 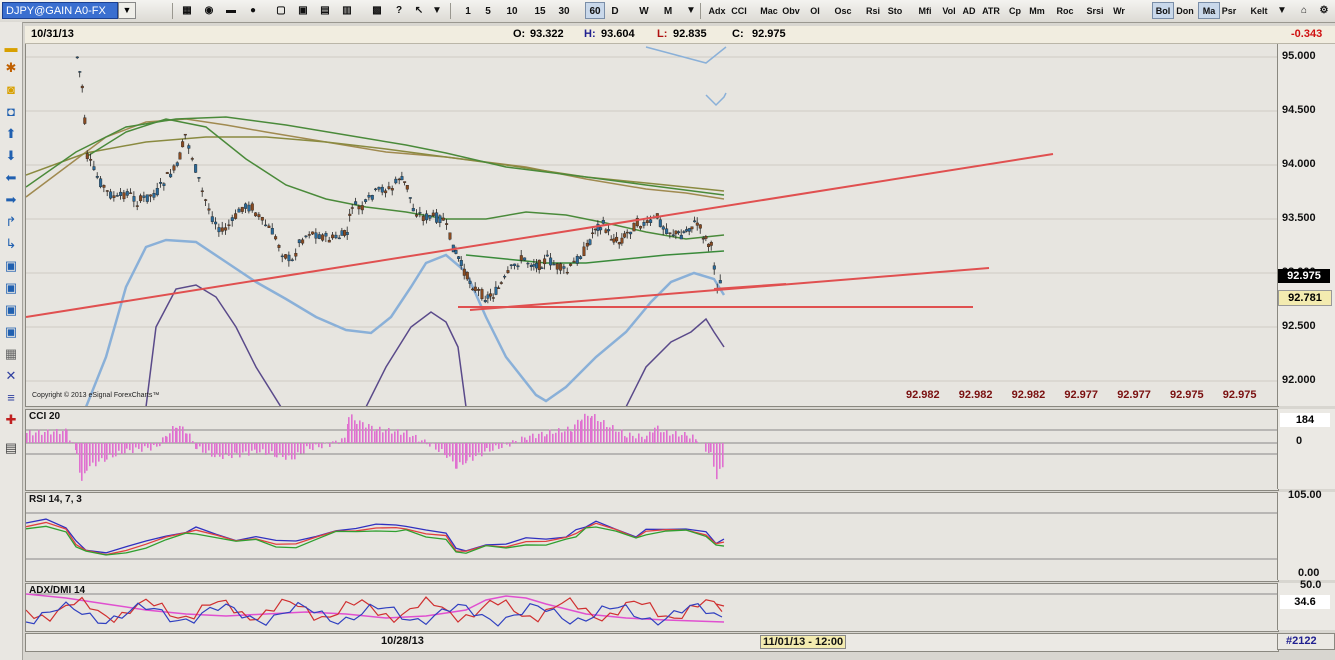 What do you see at coordinates (377, 10) in the screenshot?
I see `print-icon: ▩` at bounding box center [377, 10].